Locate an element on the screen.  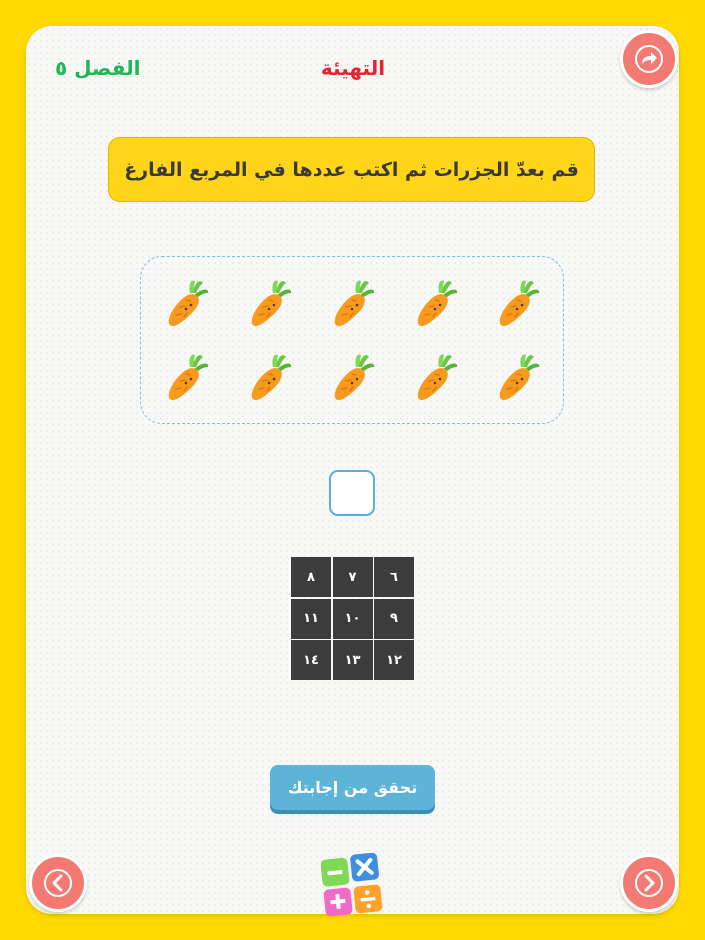
previous-button is located at coordinates (58, 883).